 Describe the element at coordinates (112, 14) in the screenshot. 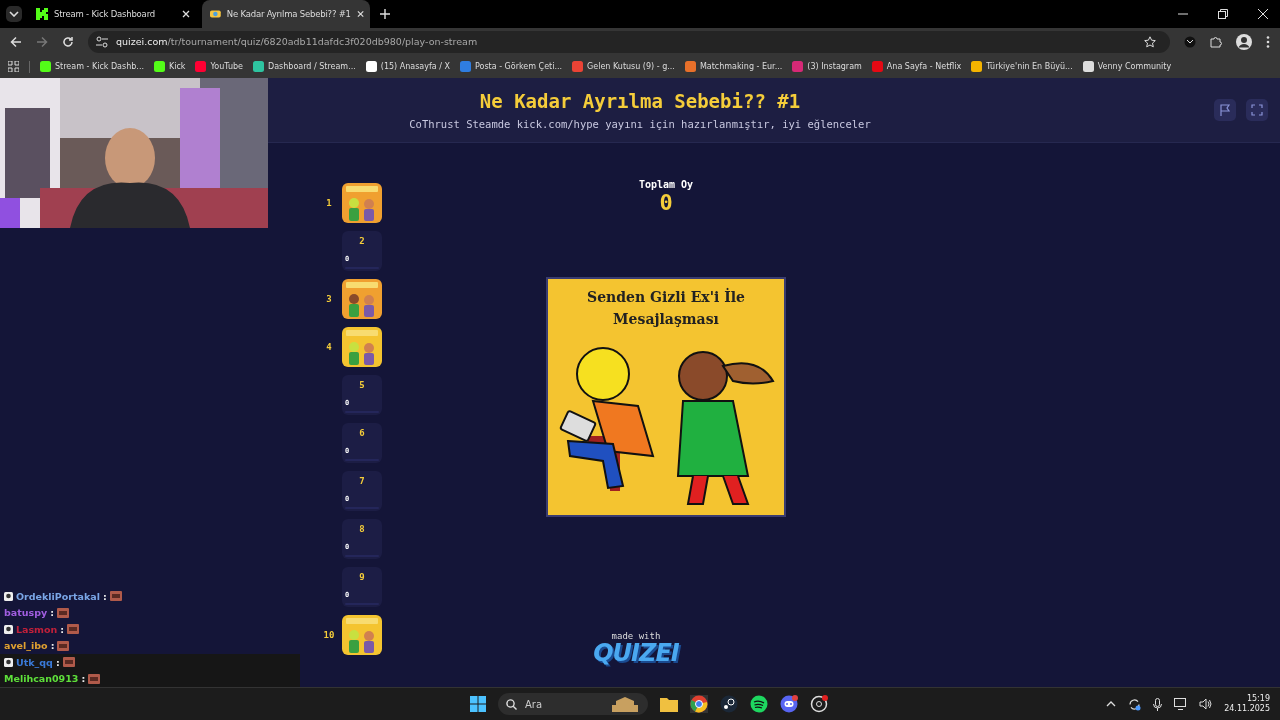

I see `browser-tab: Stream - Kick Dashboard` at that location.